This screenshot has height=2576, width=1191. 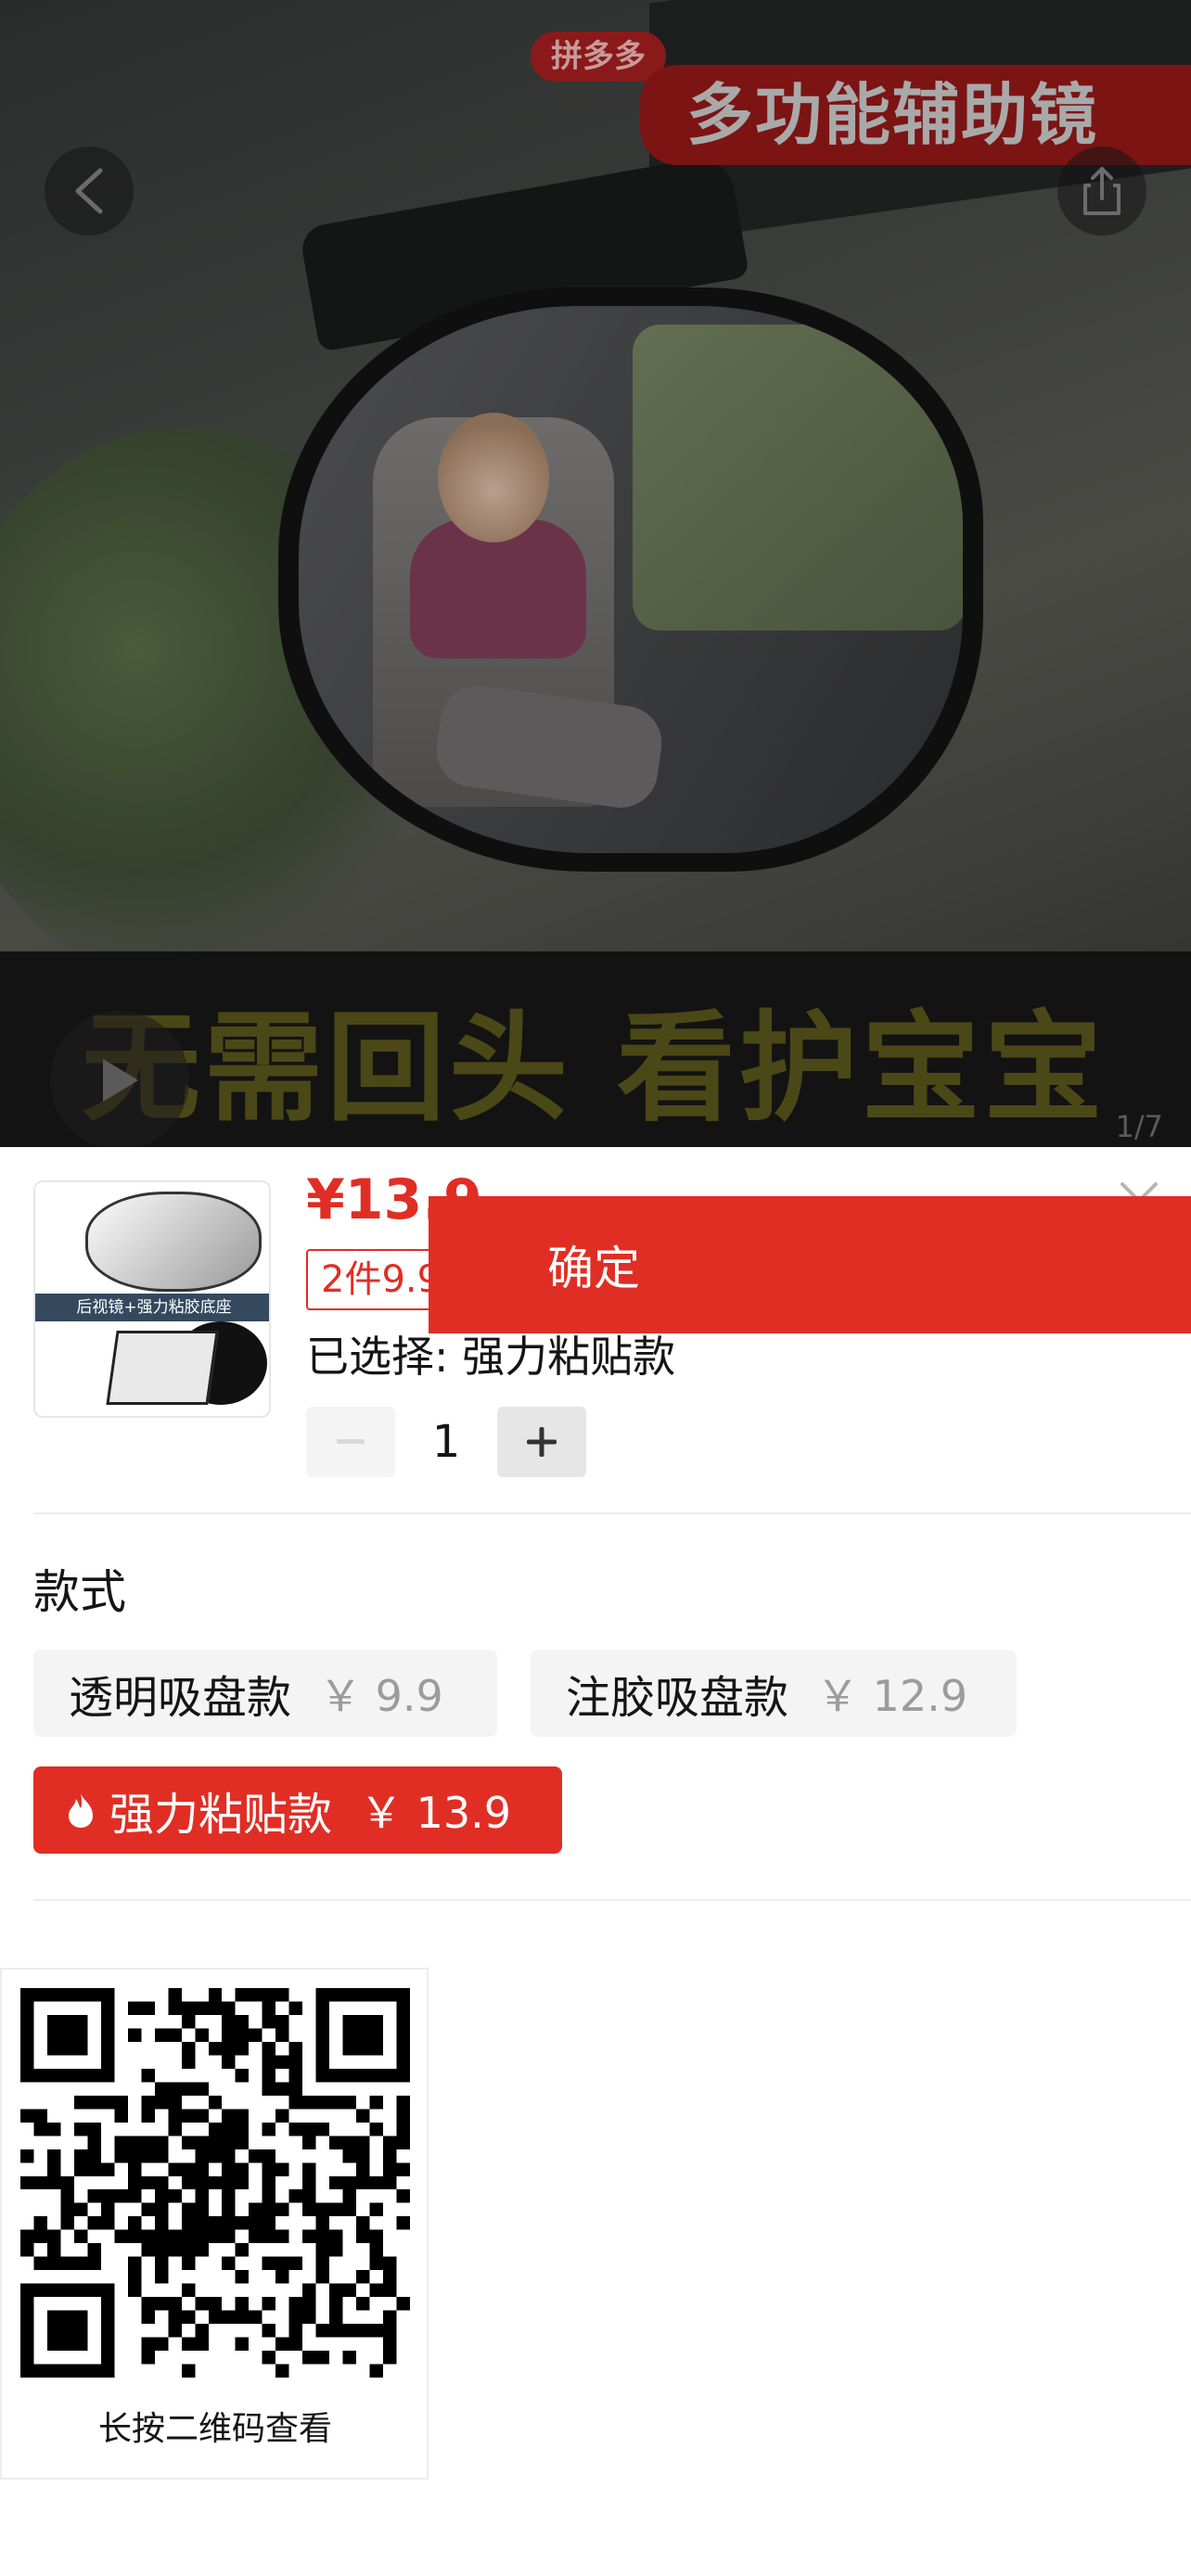 I want to click on reflection-child-head, so click(x=493, y=478).